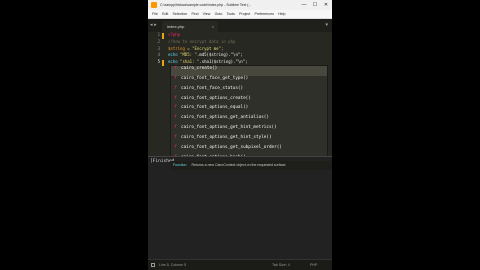 The image size is (480, 270). What do you see at coordinates (240, 25) in the screenshot?
I see `tab-bar: ◂ ▸ index.php × ▾` at bounding box center [240, 25].